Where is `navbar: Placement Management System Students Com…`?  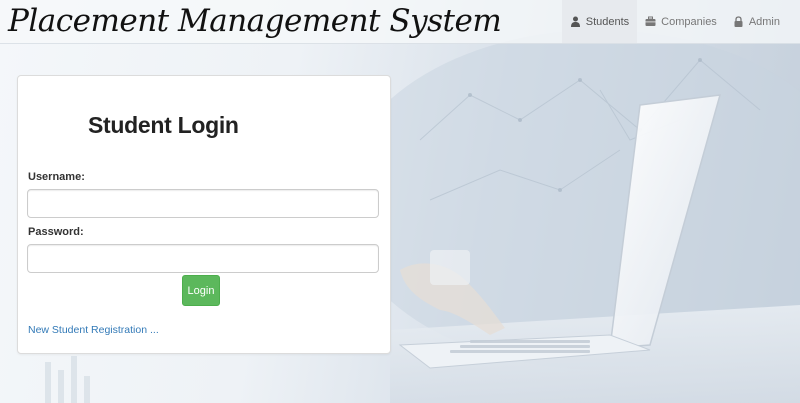 navbar: Placement Management System Students Com… is located at coordinates (400, 22).